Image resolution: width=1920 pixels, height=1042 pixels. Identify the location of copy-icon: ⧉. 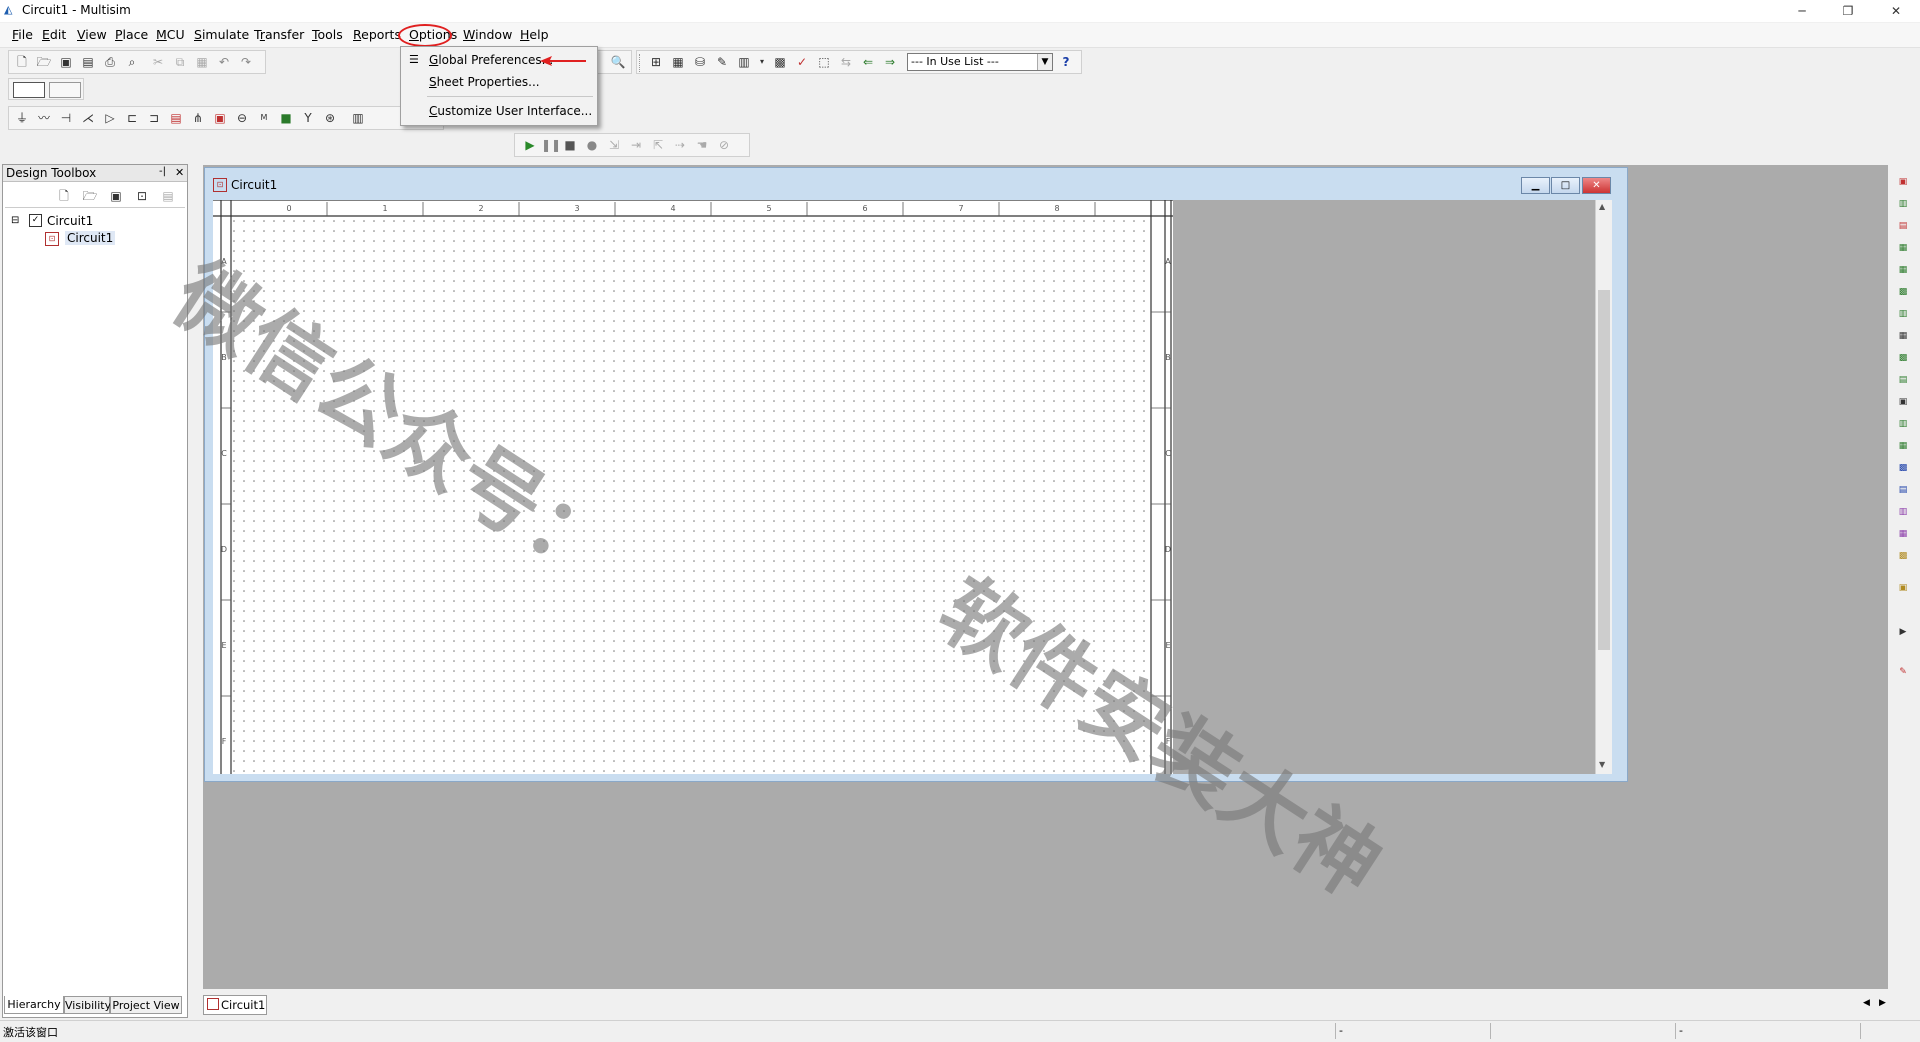
(180, 62).